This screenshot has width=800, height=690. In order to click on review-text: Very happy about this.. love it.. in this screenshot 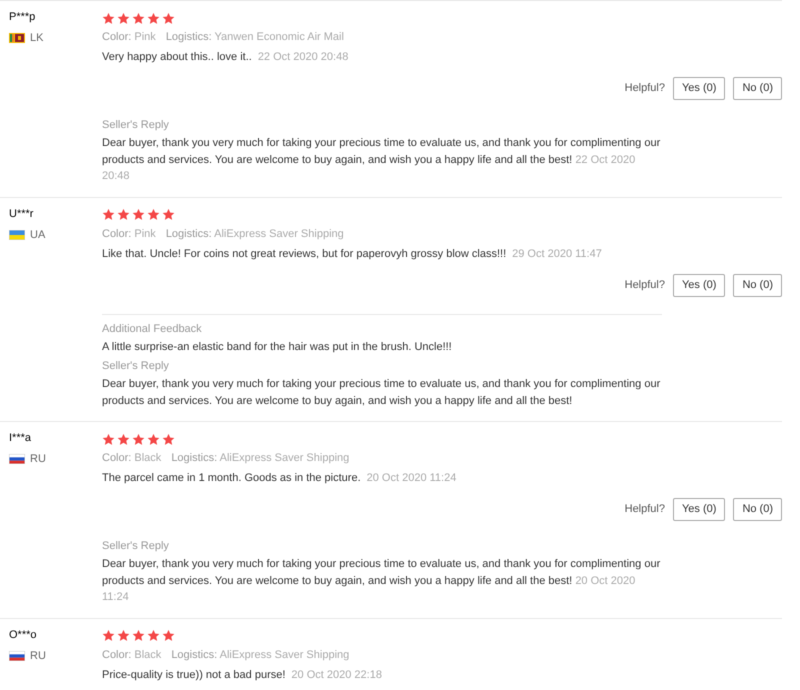, I will do `click(177, 57)`.